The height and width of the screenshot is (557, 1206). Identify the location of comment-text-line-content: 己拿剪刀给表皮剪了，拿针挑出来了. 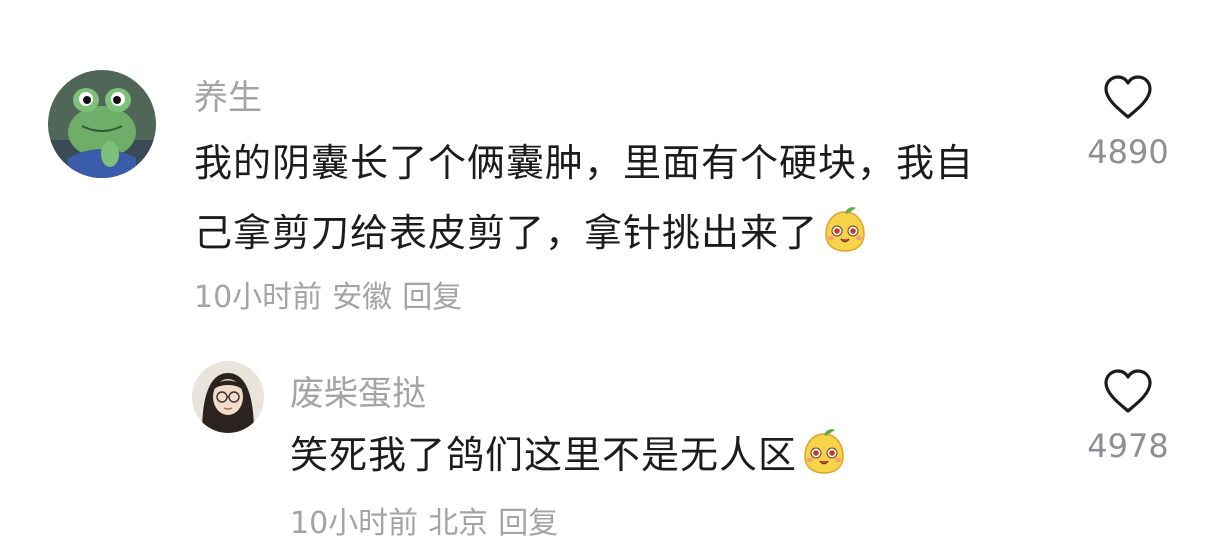
(506, 233).